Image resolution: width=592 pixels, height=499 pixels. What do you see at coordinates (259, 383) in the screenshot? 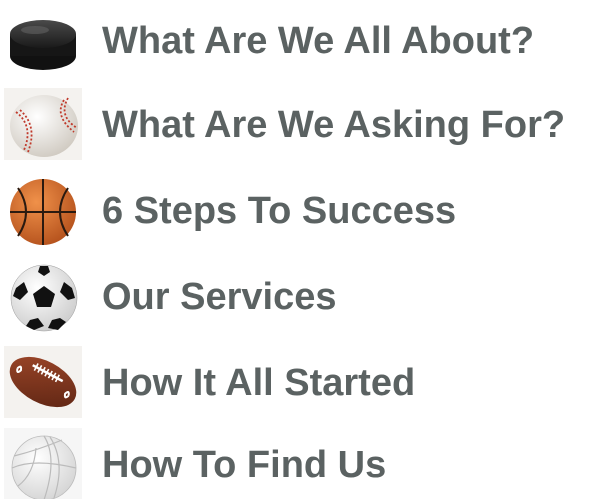
I see `menu-item-label: How It All Started` at bounding box center [259, 383].